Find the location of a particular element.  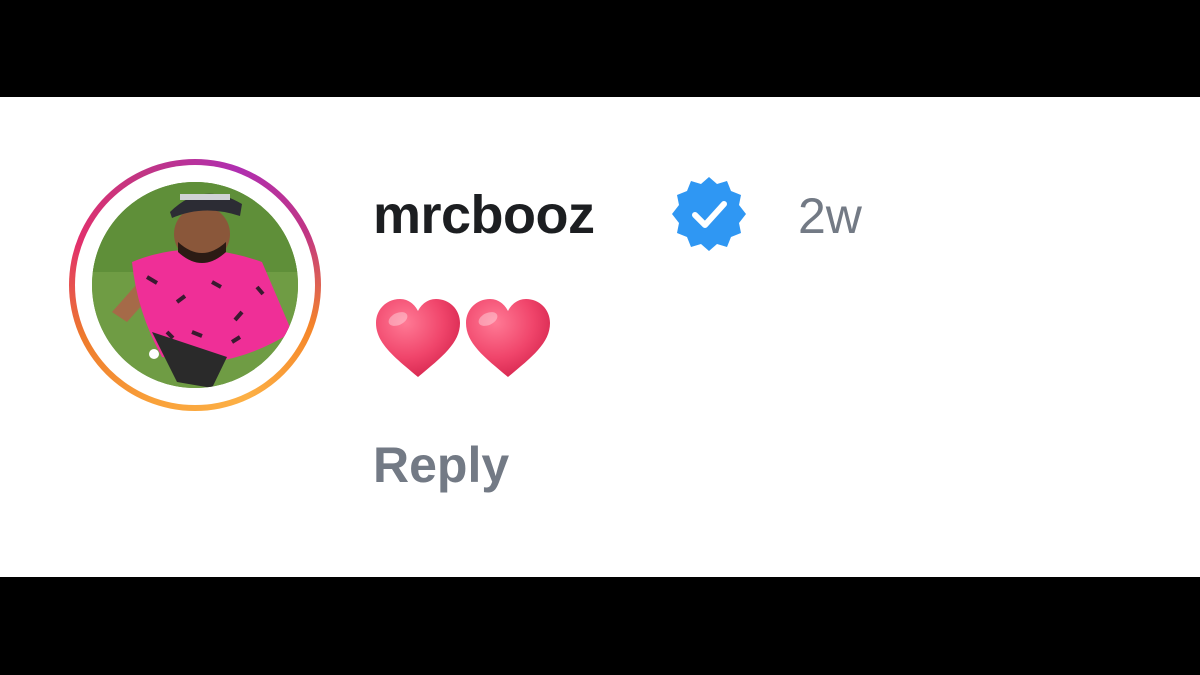

story-ring is located at coordinates (195, 285).